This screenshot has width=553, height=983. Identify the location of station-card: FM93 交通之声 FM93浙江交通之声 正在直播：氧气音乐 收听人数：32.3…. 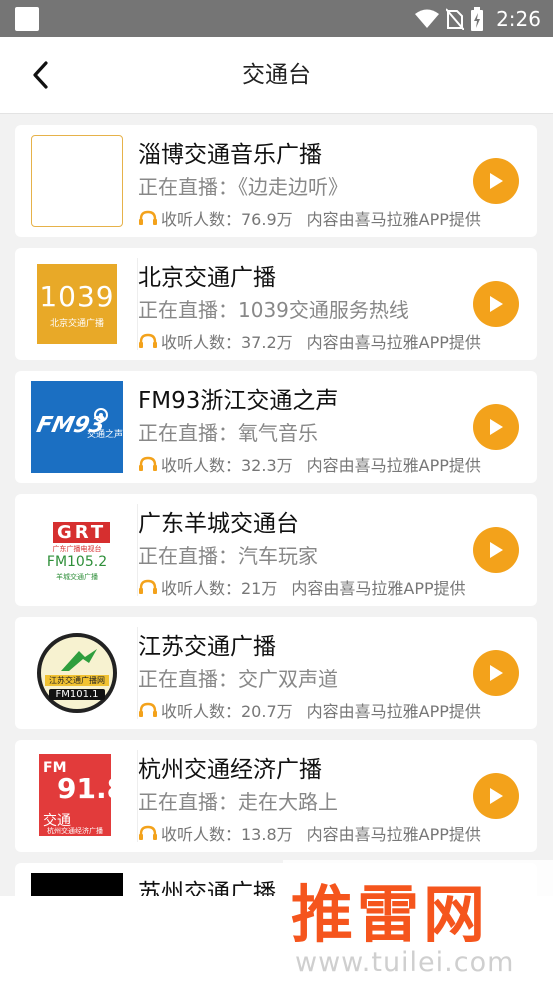
(276, 427).